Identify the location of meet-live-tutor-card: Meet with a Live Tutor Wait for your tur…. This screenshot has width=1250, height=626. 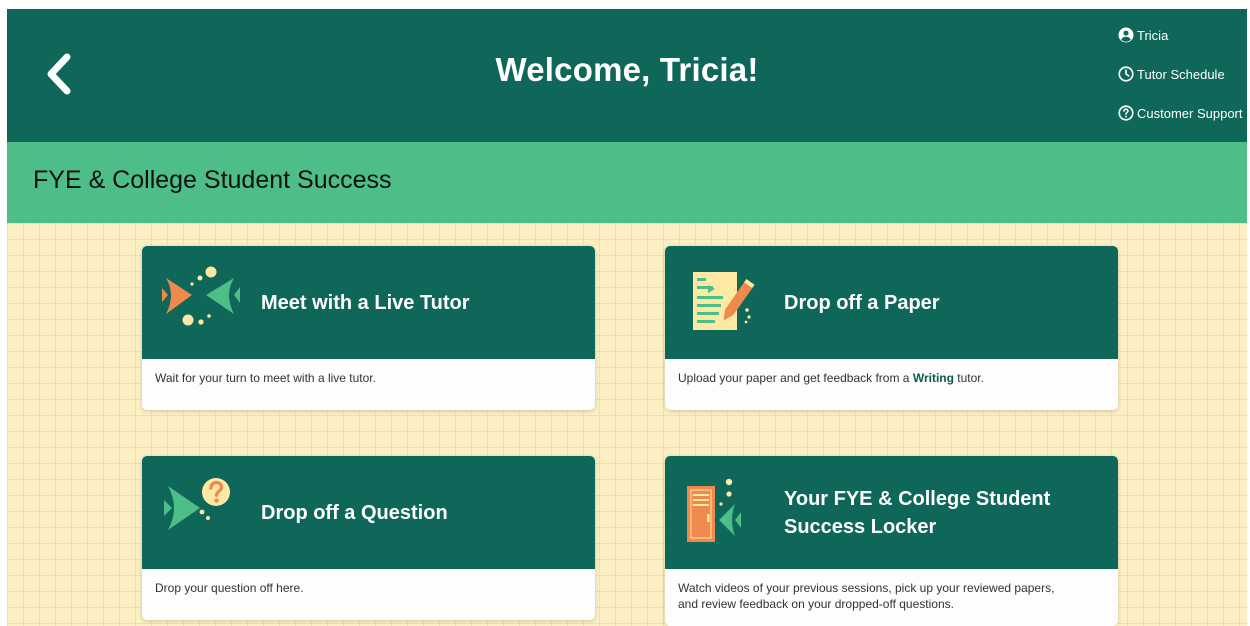
(368, 328).